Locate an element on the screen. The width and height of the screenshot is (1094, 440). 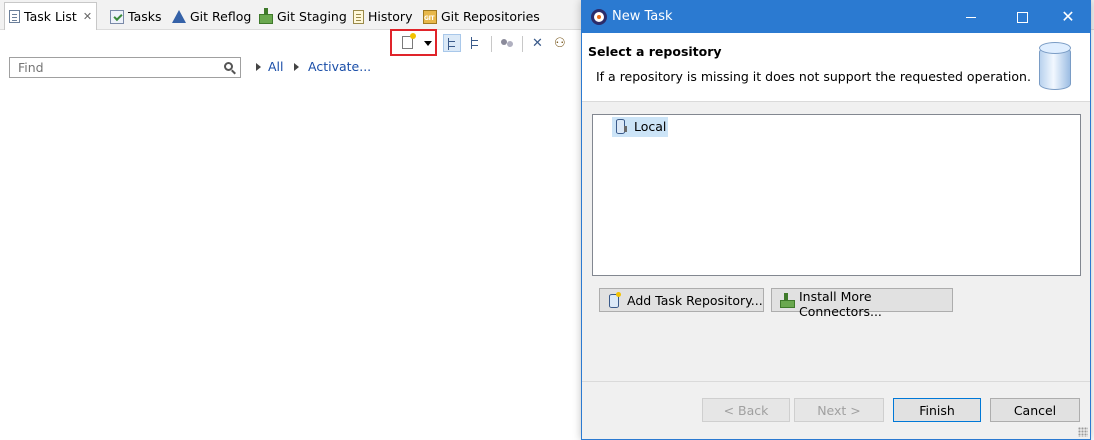
categorized-view-button is located at coordinates (452, 43).